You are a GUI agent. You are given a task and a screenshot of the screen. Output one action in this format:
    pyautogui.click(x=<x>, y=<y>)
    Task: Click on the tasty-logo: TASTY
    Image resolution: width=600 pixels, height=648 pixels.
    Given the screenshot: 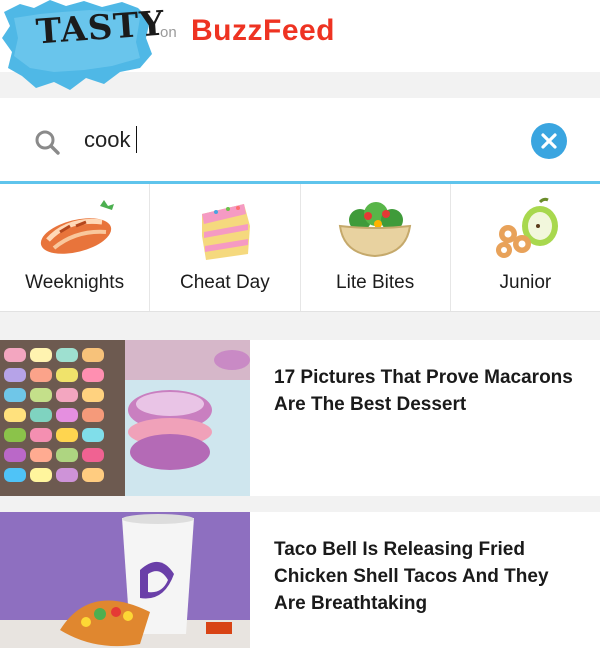 What is the action you would take?
    pyautogui.click(x=83, y=47)
    